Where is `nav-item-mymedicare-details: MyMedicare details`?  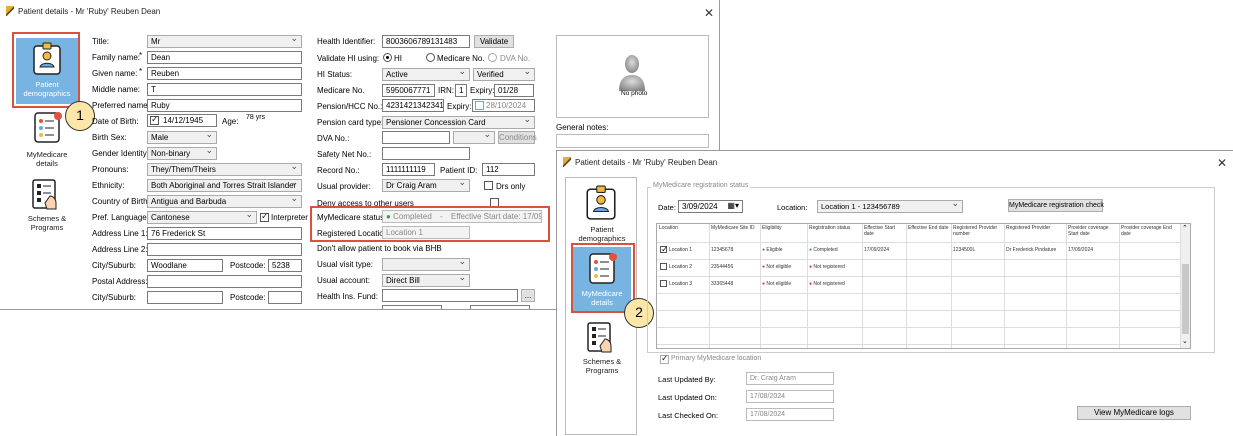 nav-item-mymedicare-details: MyMedicare details is located at coordinates (47, 140).